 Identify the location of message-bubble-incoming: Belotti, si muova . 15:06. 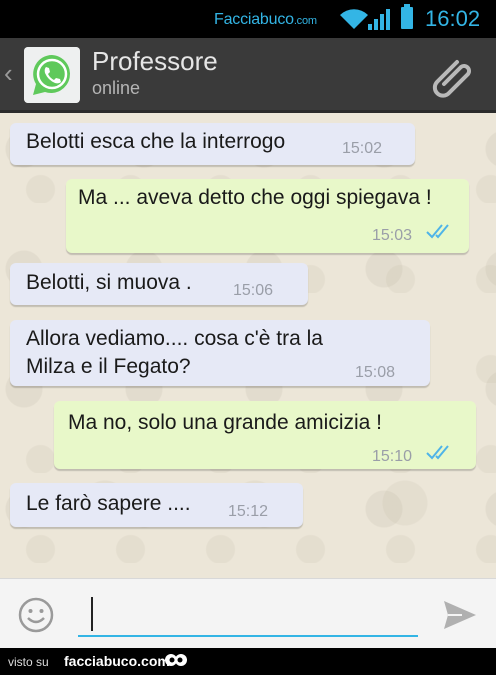
(159, 284).